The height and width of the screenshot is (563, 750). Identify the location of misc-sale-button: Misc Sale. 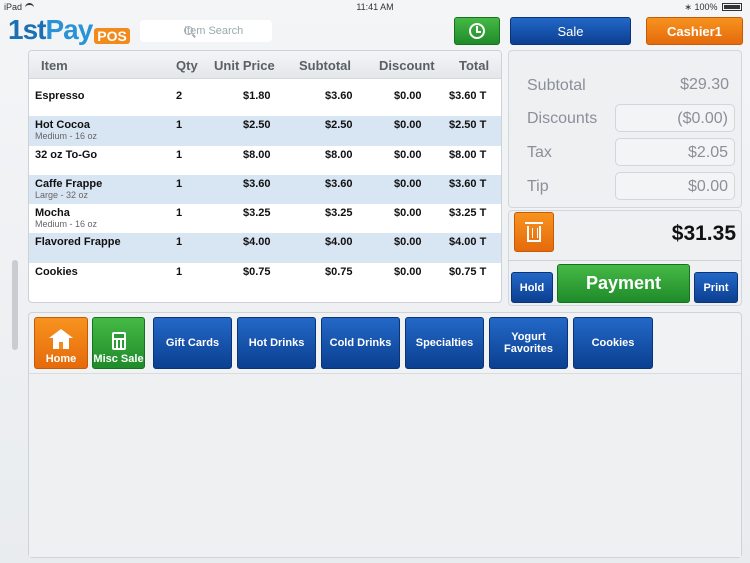
(118, 343).